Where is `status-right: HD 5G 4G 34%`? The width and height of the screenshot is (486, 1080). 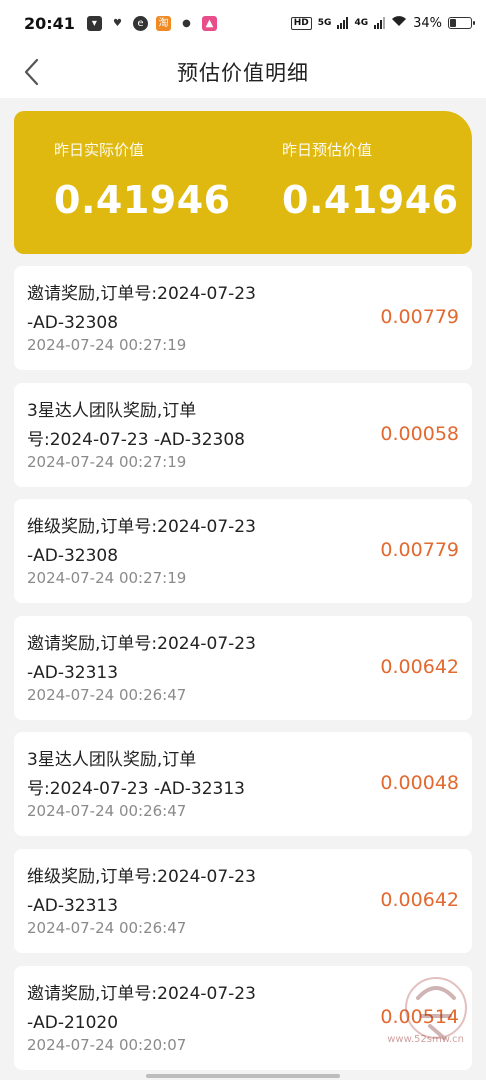 status-right: HD 5G 4G 34% is located at coordinates (382, 23).